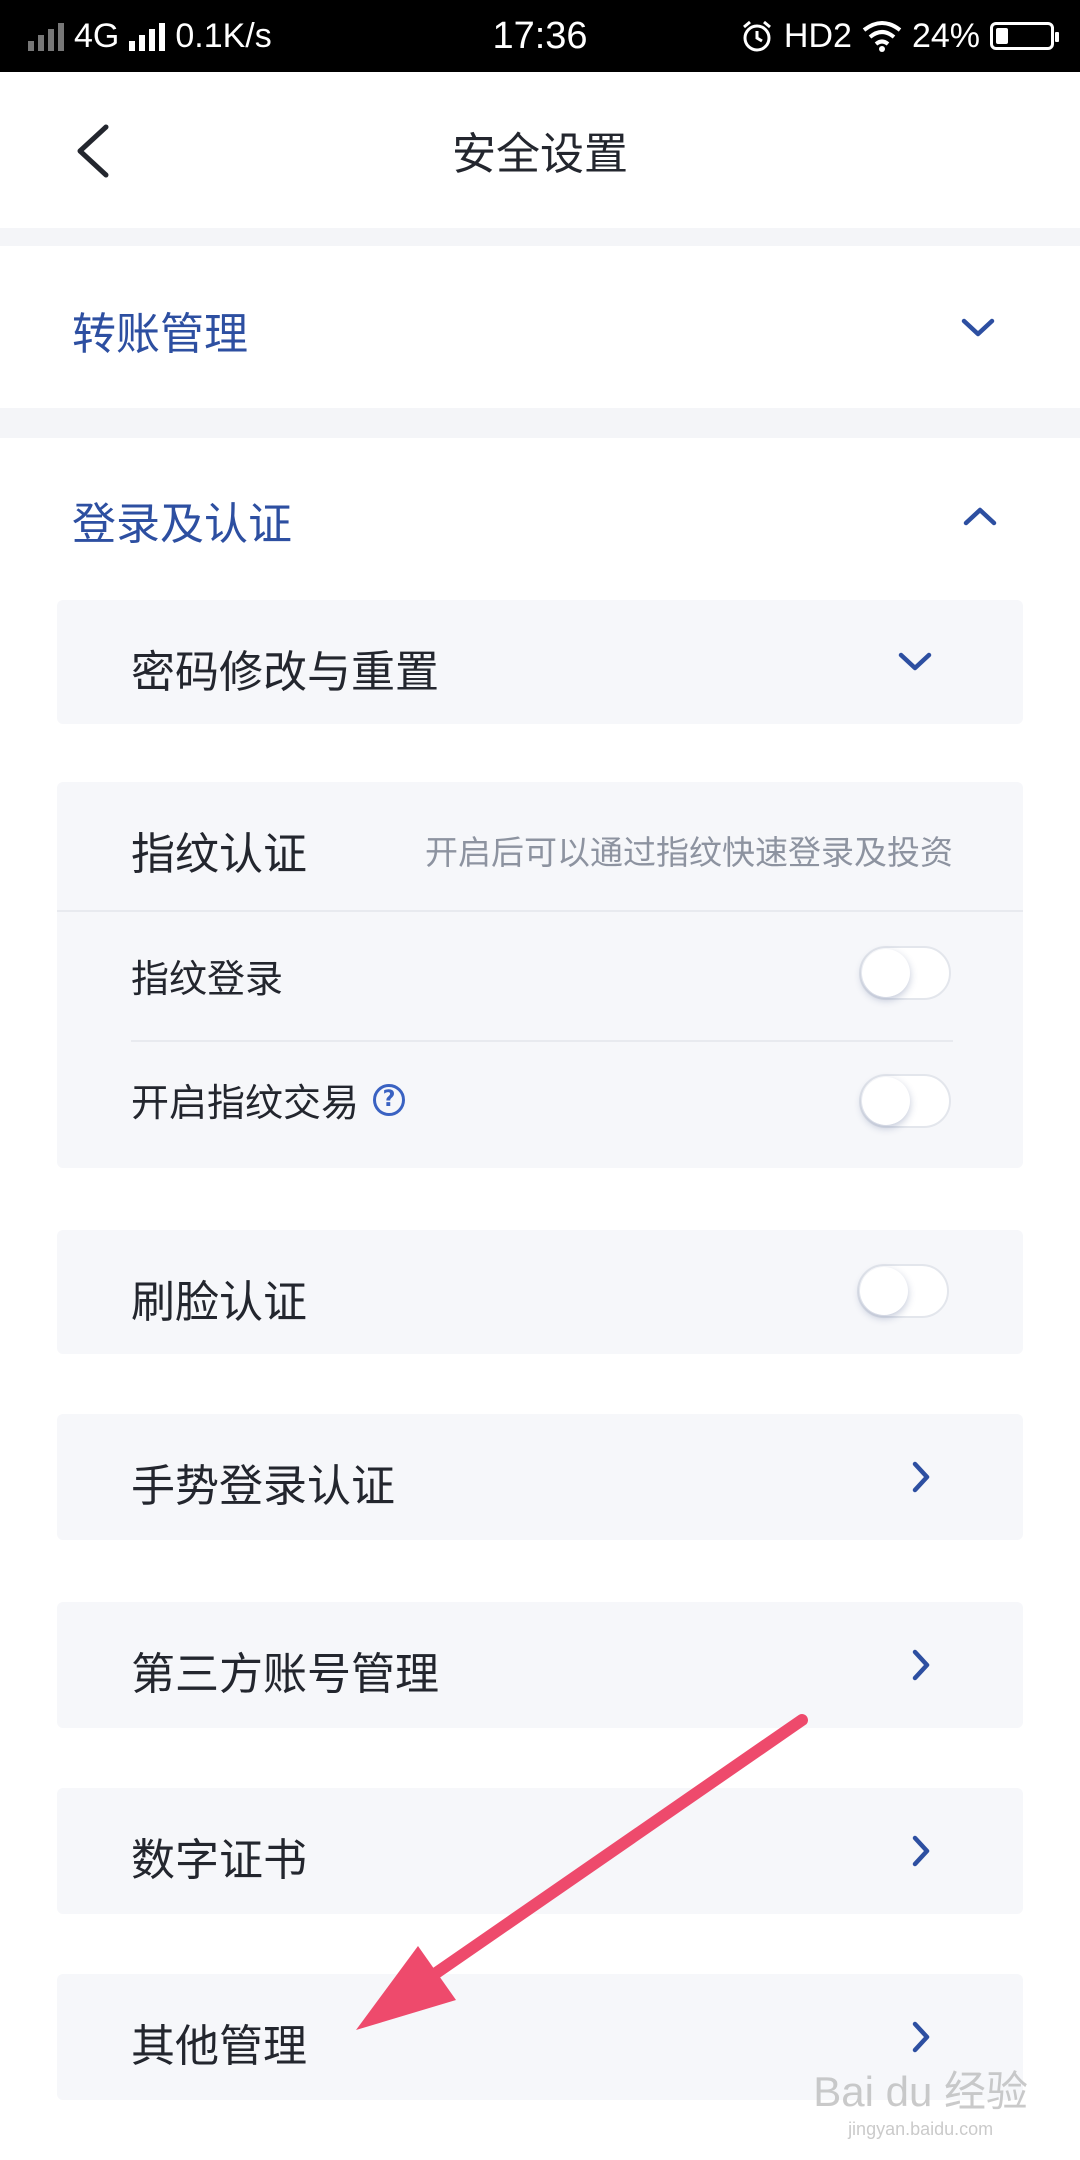 The width and height of the screenshot is (1080, 2160). I want to click on baidu-watermark: Bai du 经验 jingyan.baidu.com, so click(920, 2099).